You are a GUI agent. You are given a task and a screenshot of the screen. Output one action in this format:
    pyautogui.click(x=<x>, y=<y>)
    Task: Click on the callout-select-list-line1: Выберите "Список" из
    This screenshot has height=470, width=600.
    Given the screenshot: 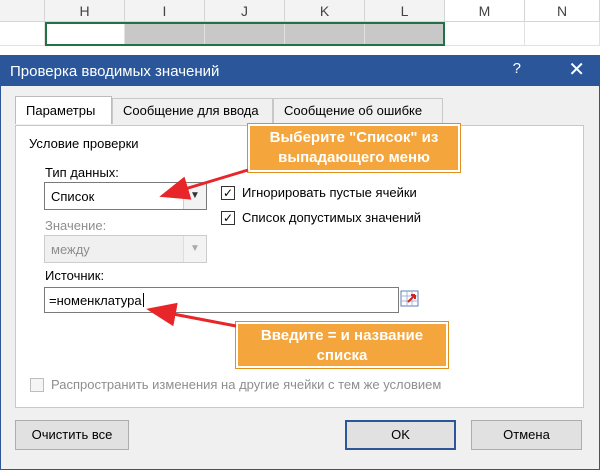 What is the action you would take?
    pyautogui.click(x=354, y=137)
    